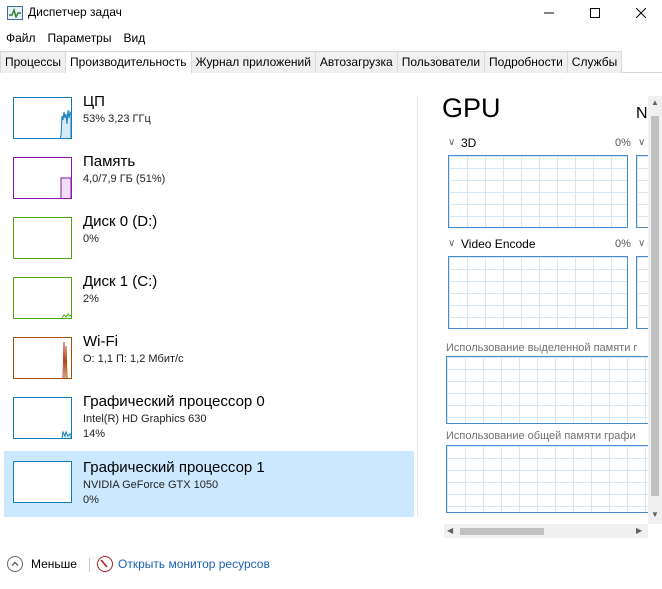 This screenshot has height=589, width=662. What do you see at coordinates (209, 359) in the screenshot?
I see `resource-item-wifi: Wi-Fi О: 1,1 П: 1,2 Мбит/с` at bounding box center [209, 359].